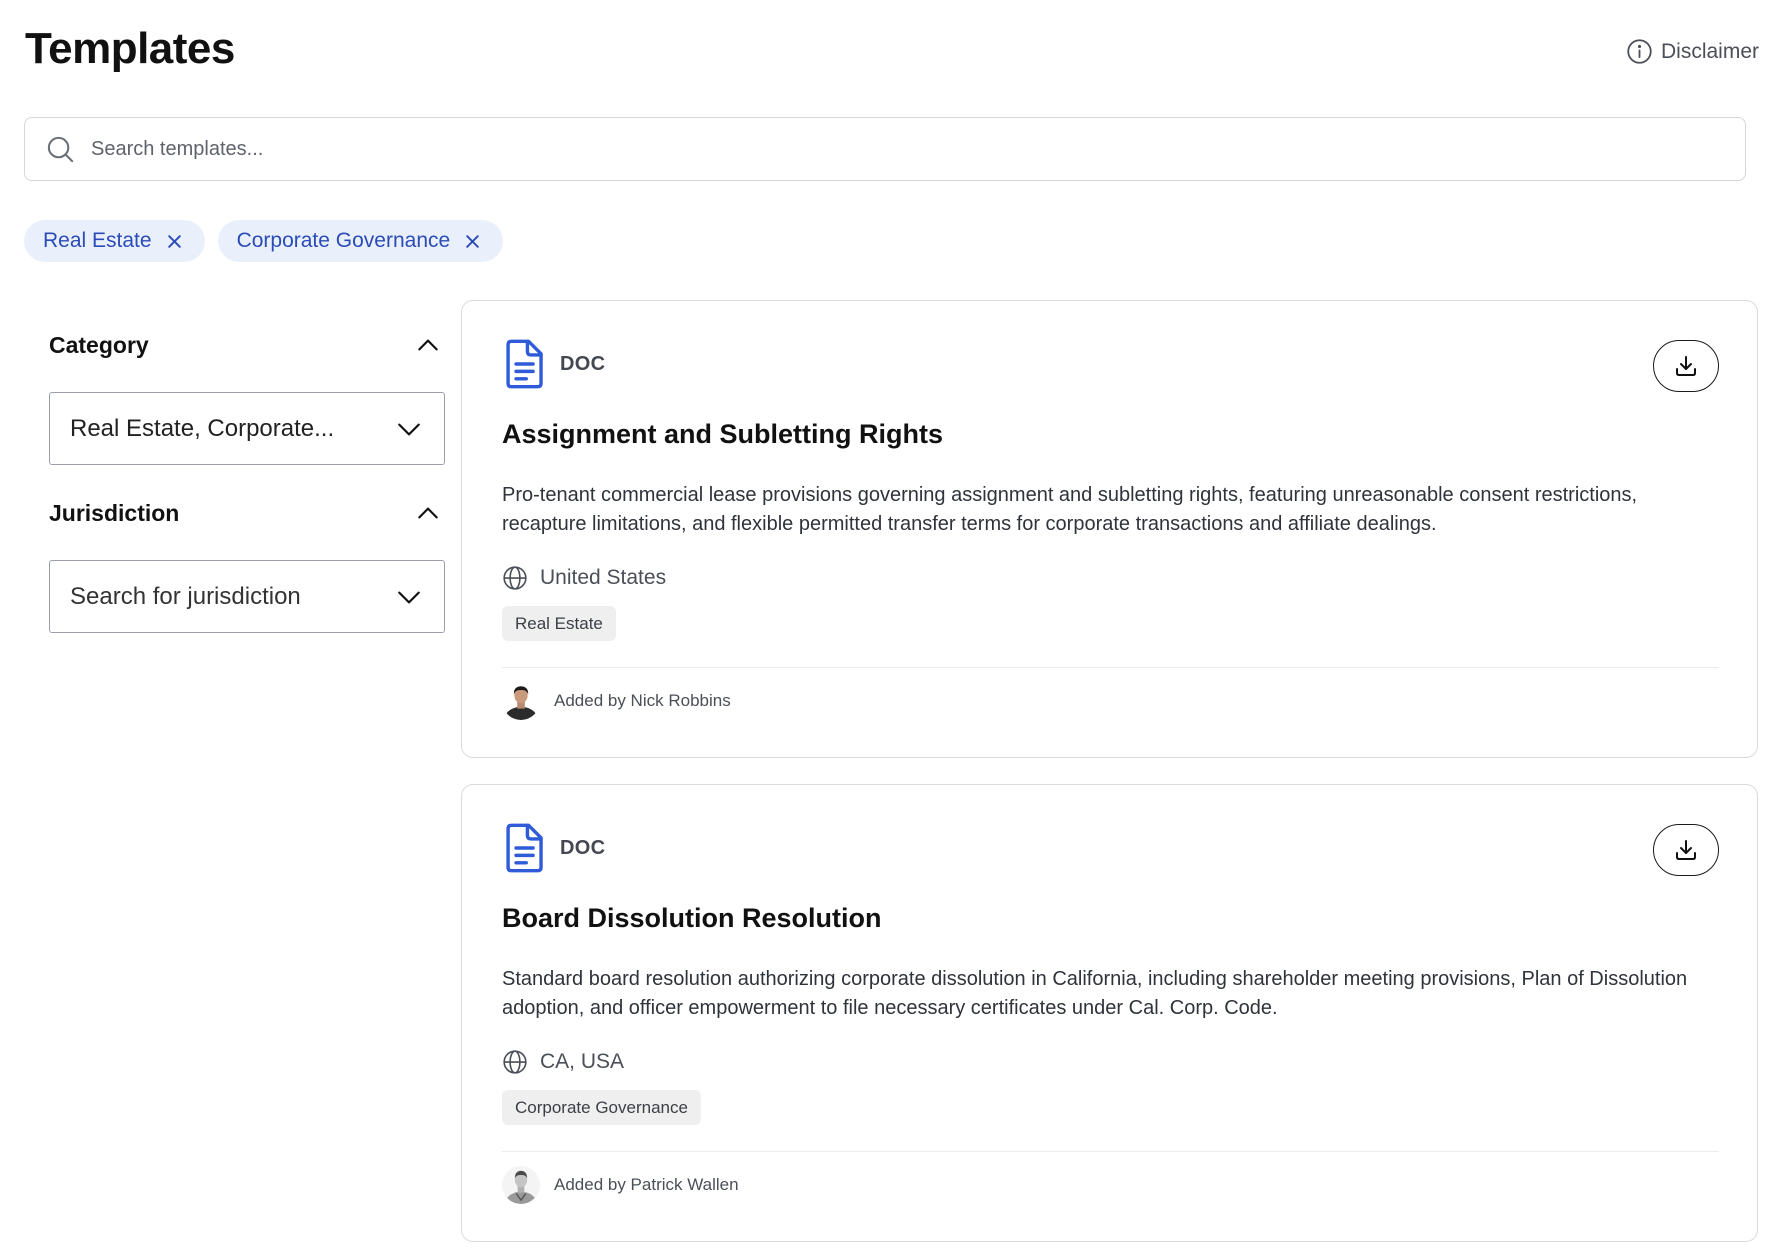  I want to click on template-title: Board Dissolution Resolution, so click(692, 918).